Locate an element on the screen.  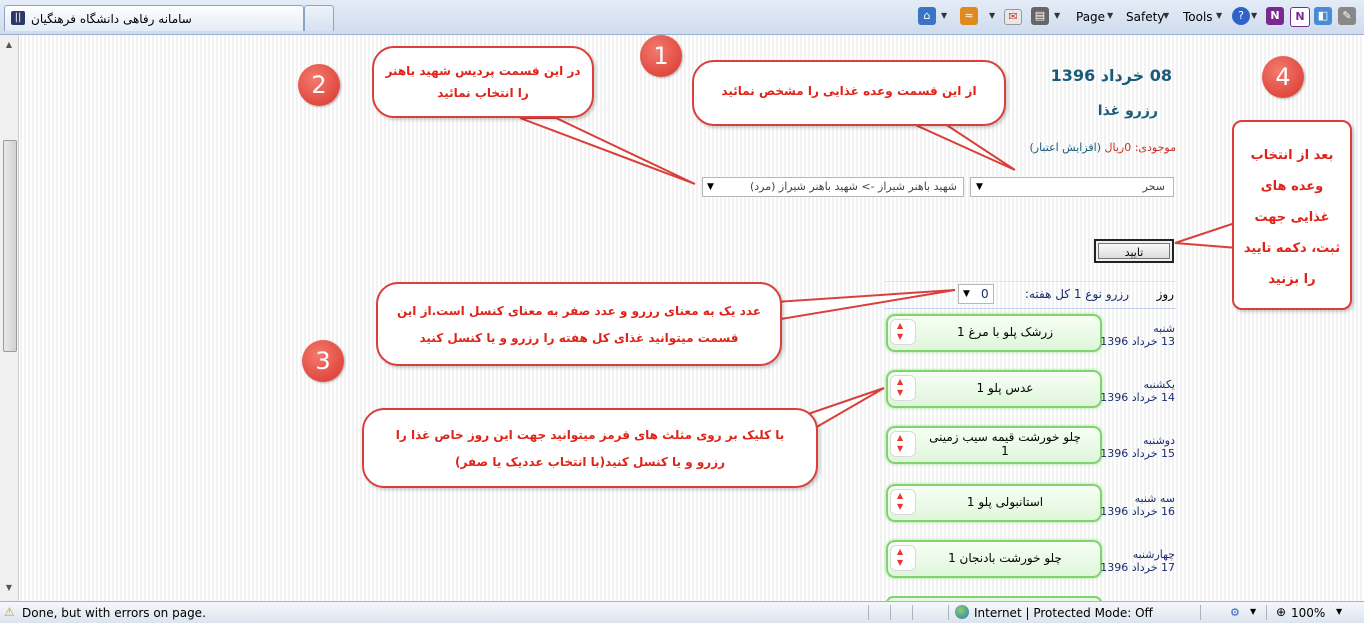
step-number-badge: 3 is located at coordinates (323, 361).